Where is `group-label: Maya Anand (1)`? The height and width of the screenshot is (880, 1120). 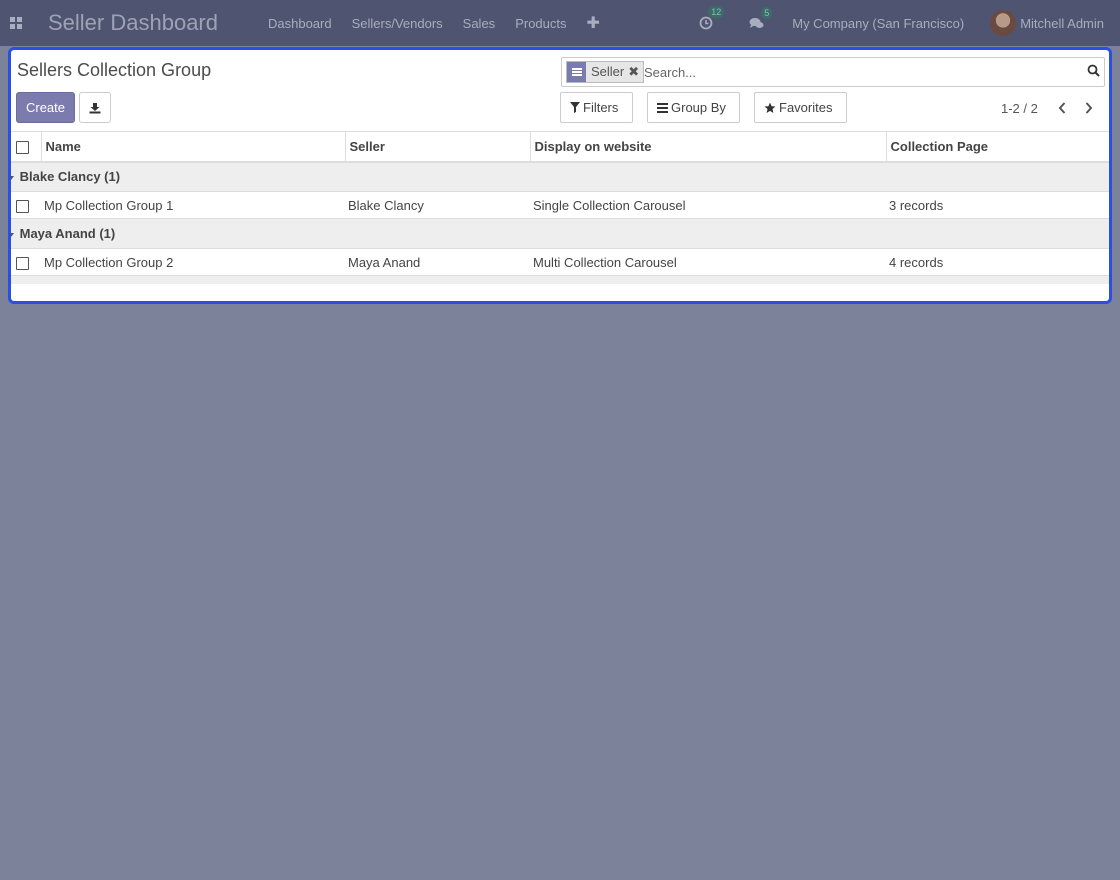
group-label: Maya Anand (1) is located at coordinates (67, 233).